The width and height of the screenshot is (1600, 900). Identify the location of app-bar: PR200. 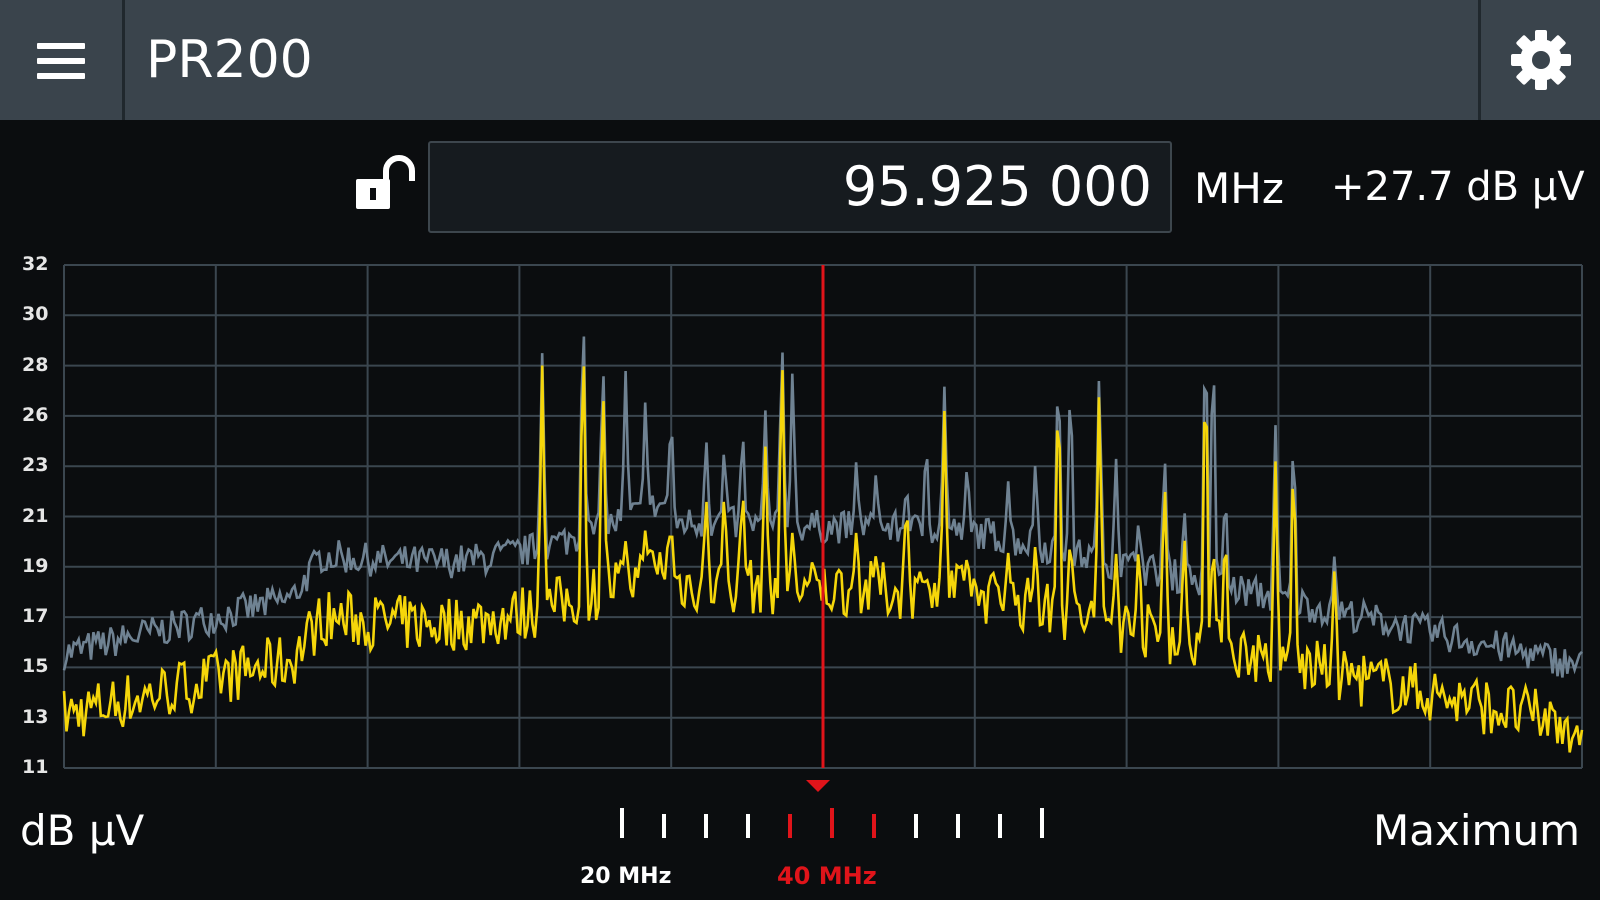
(800, 60).